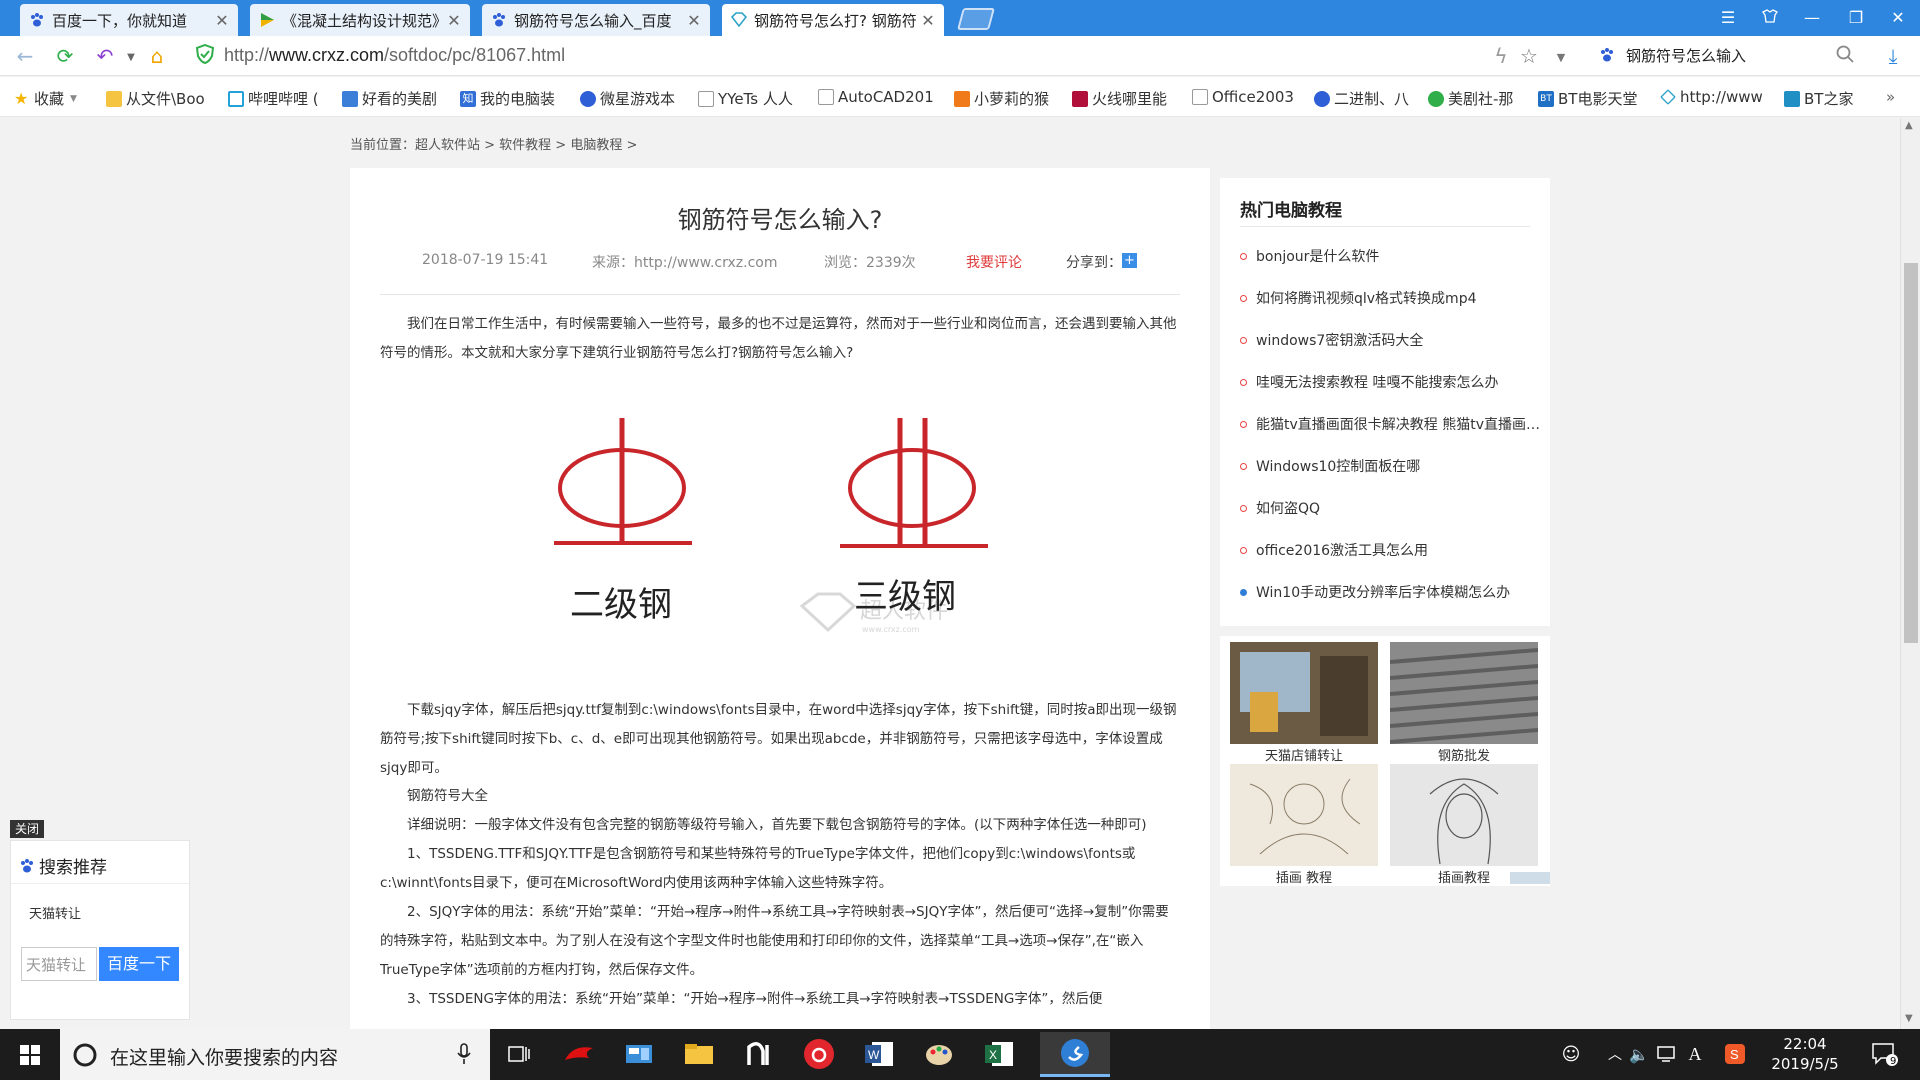 The width and height of the screenshot is (1920, 1080). I want to click on search-icon, so click(1845, 56).